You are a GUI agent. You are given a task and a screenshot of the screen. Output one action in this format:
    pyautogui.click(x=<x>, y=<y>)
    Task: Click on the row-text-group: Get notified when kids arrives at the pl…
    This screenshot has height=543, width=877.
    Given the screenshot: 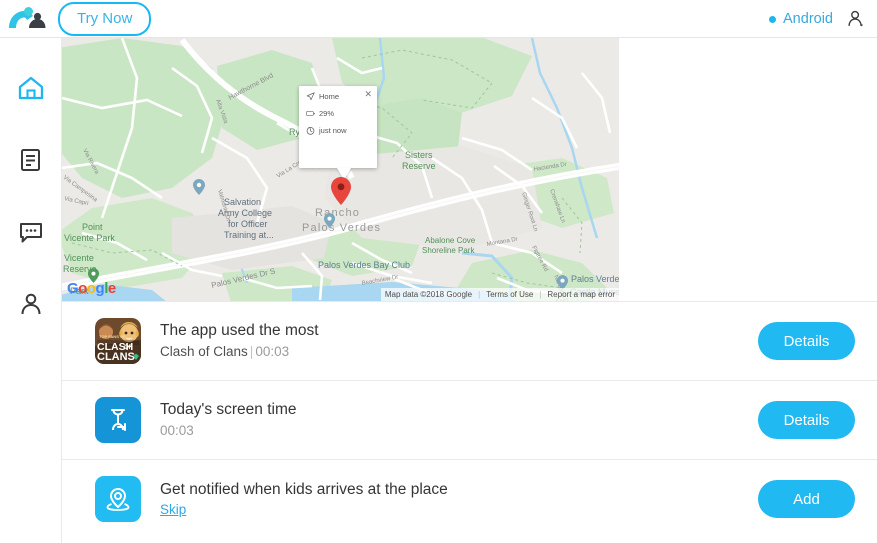 What is the action you would take?
    pyautogui.click(x=304, y=499)
    